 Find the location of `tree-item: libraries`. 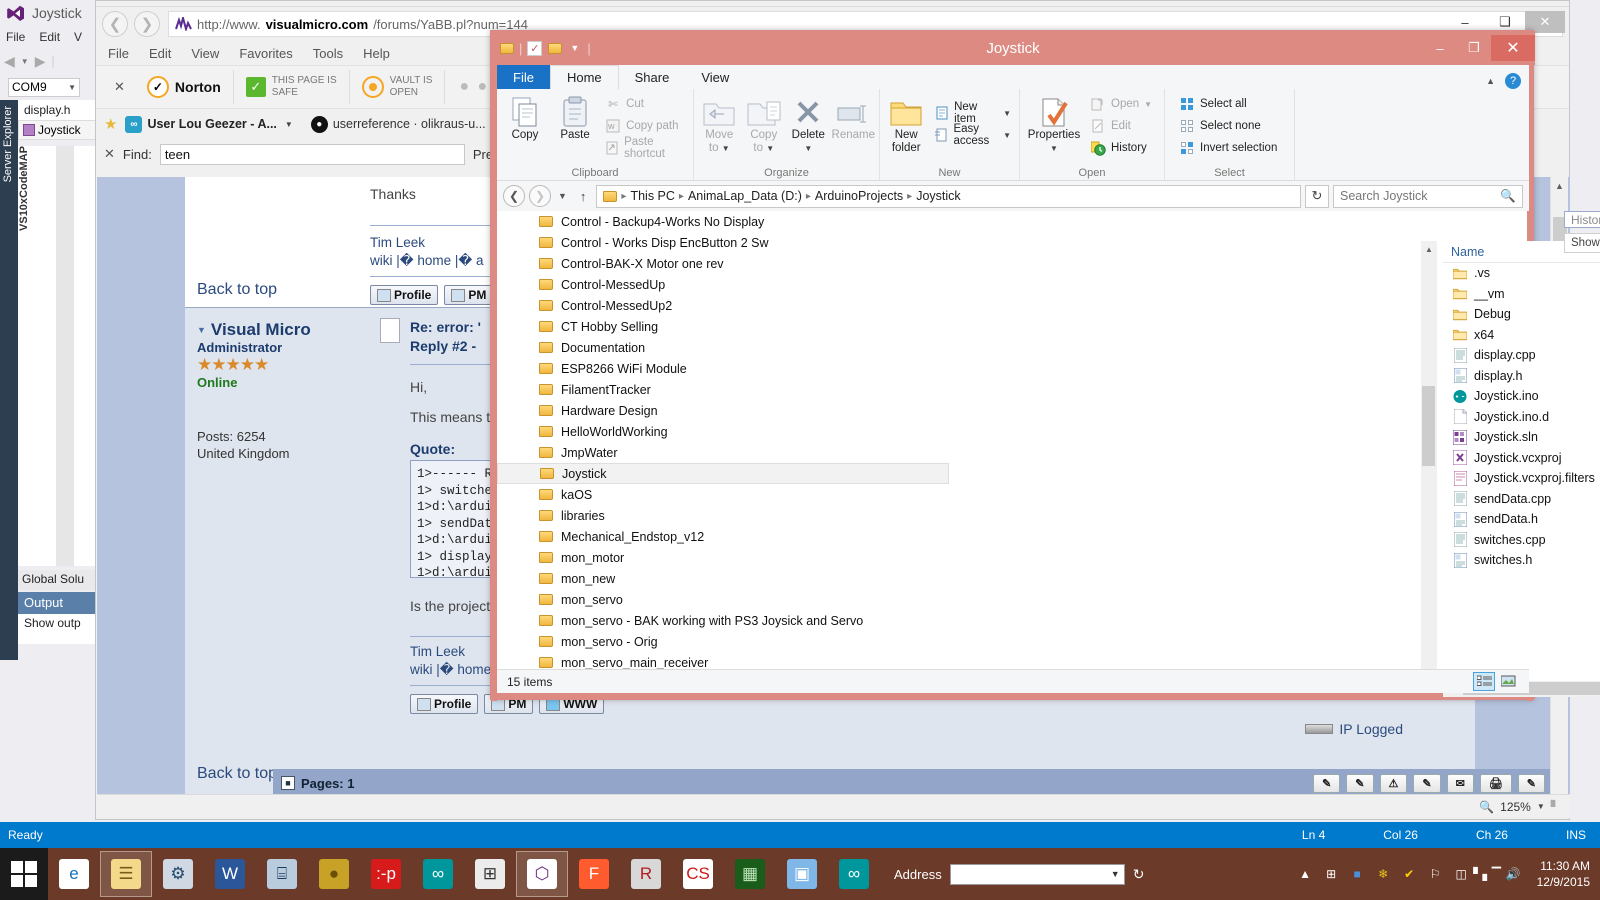

tree-item: libraries is located at coordinates (723, 515).